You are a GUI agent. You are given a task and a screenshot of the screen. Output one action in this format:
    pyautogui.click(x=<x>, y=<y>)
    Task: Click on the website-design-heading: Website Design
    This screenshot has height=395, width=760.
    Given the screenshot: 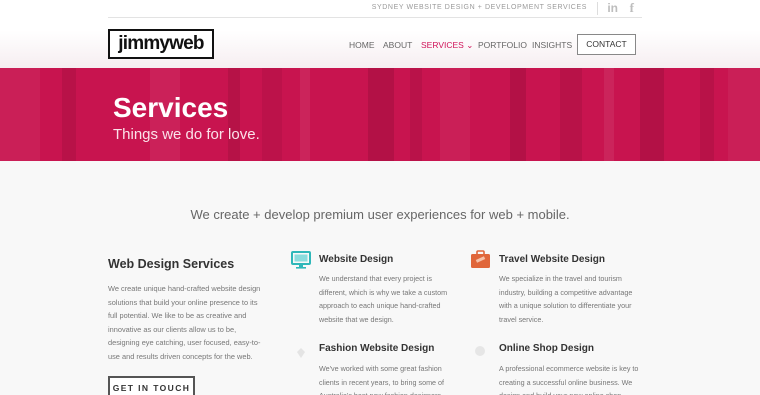 What is the action you would take?
    pyautogui.click(x=356, y=259)
    